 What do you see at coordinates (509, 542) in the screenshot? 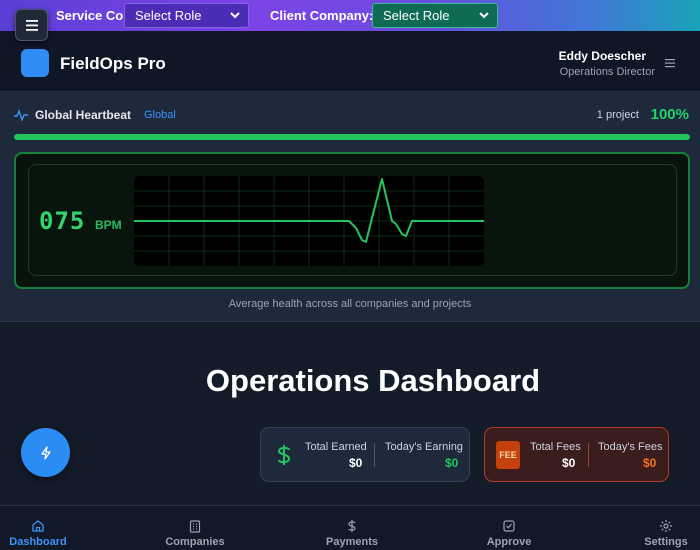
I see `nav-label: Approve` at bounding box center [509, 542].